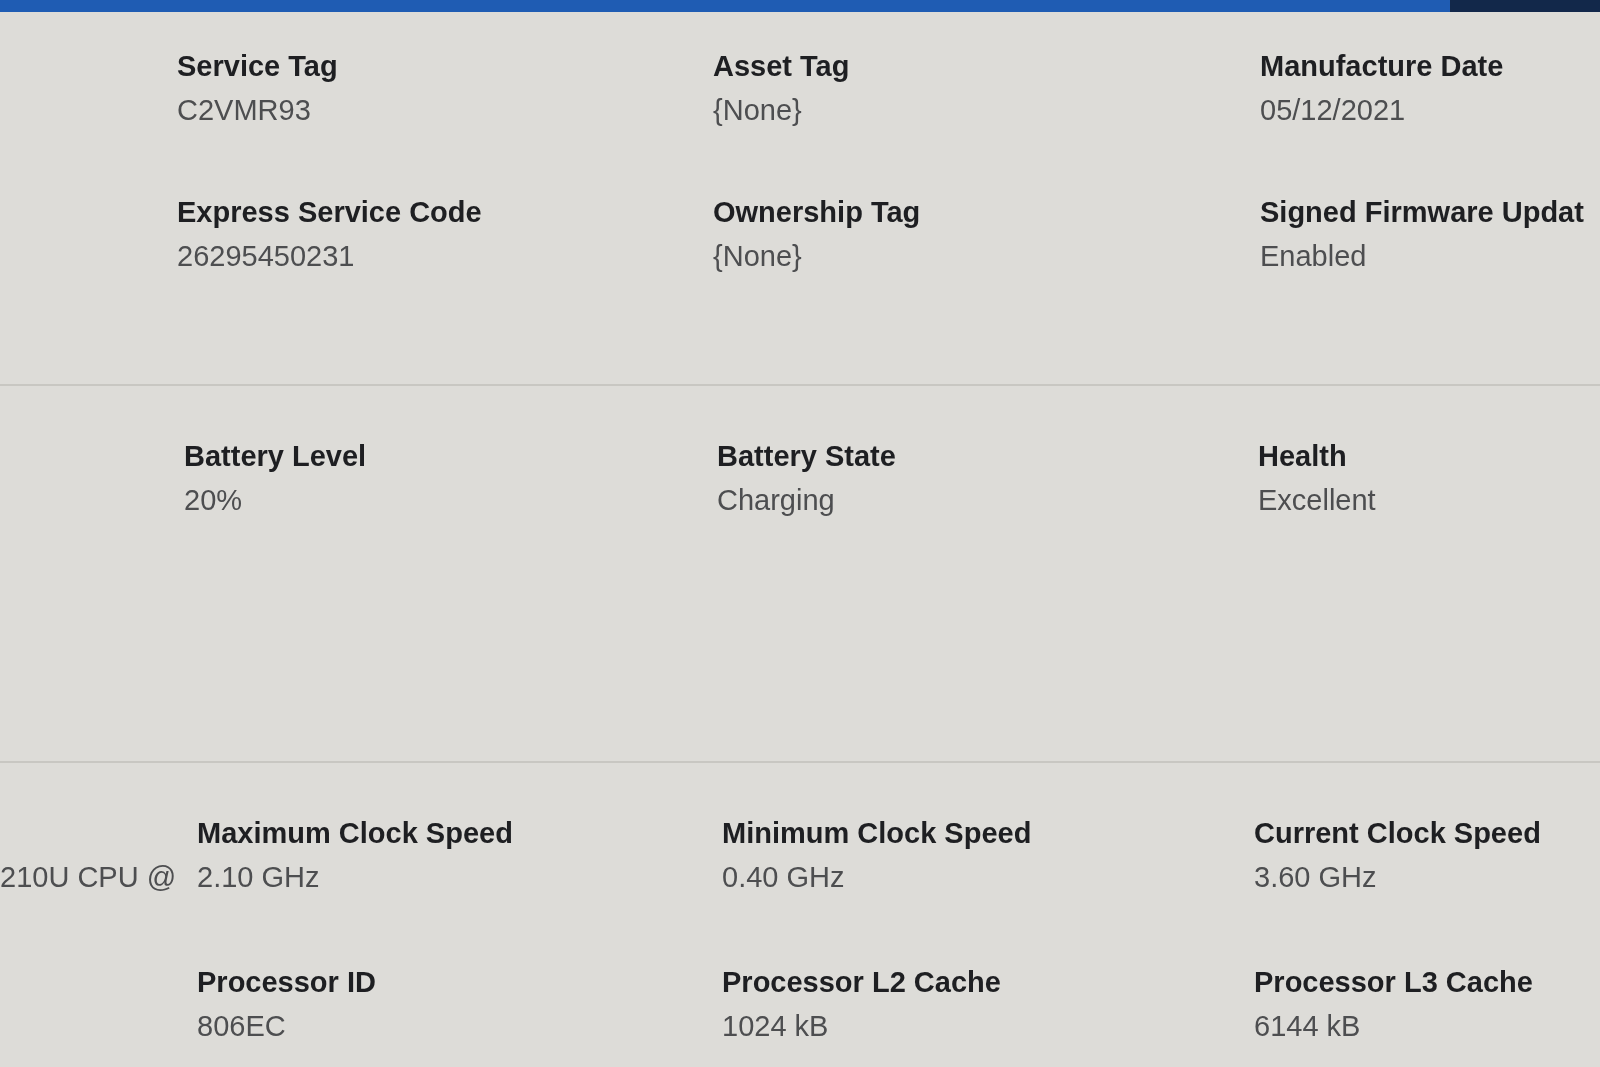 This screenshot has height=1067, width=1600. I want to click on field-label: Battery State, so click(806, 456).